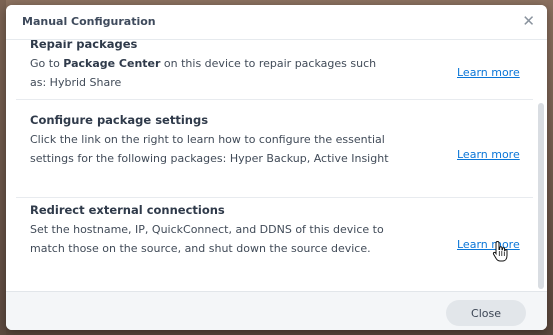 Image resolution: width=553 pixels, height=335 pixels. What do you see at coordinates (84, 45) in the screenshot?
I see `section-title: Repair packages` at bounding box center [84, 45].